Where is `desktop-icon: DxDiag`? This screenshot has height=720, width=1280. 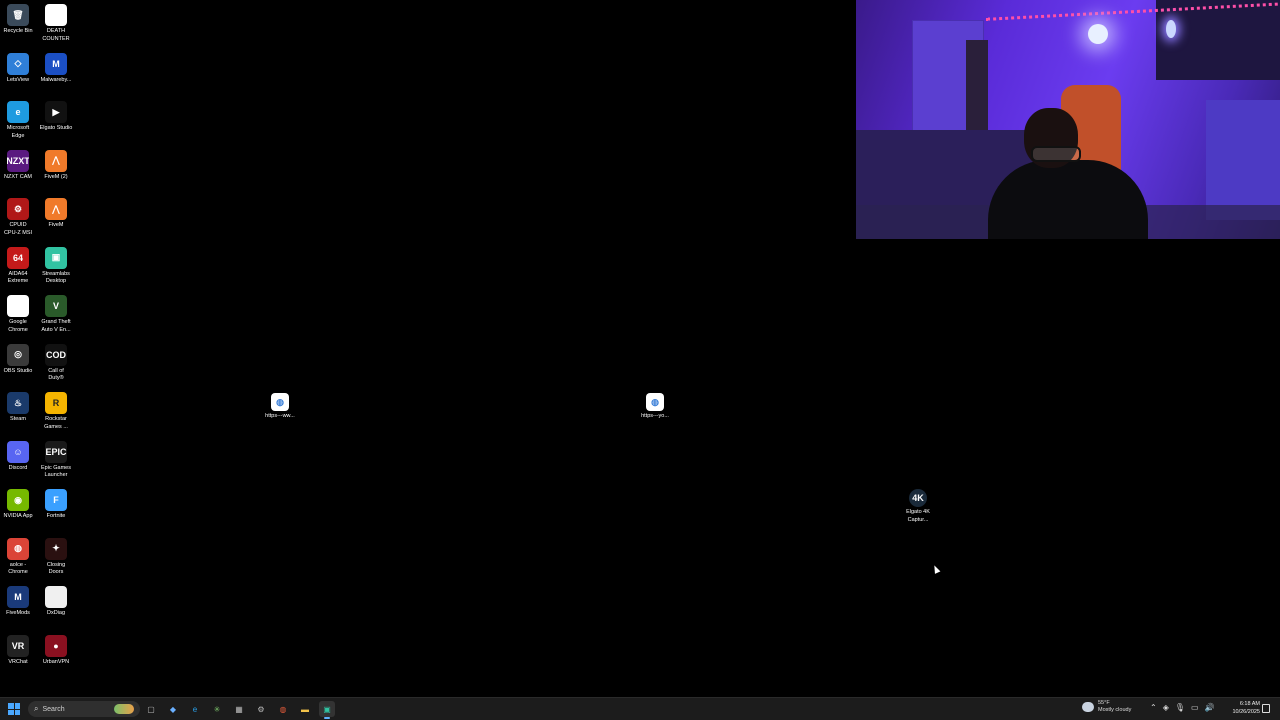 desktop-icon: DxDiag is located at coordinates (56, 602).